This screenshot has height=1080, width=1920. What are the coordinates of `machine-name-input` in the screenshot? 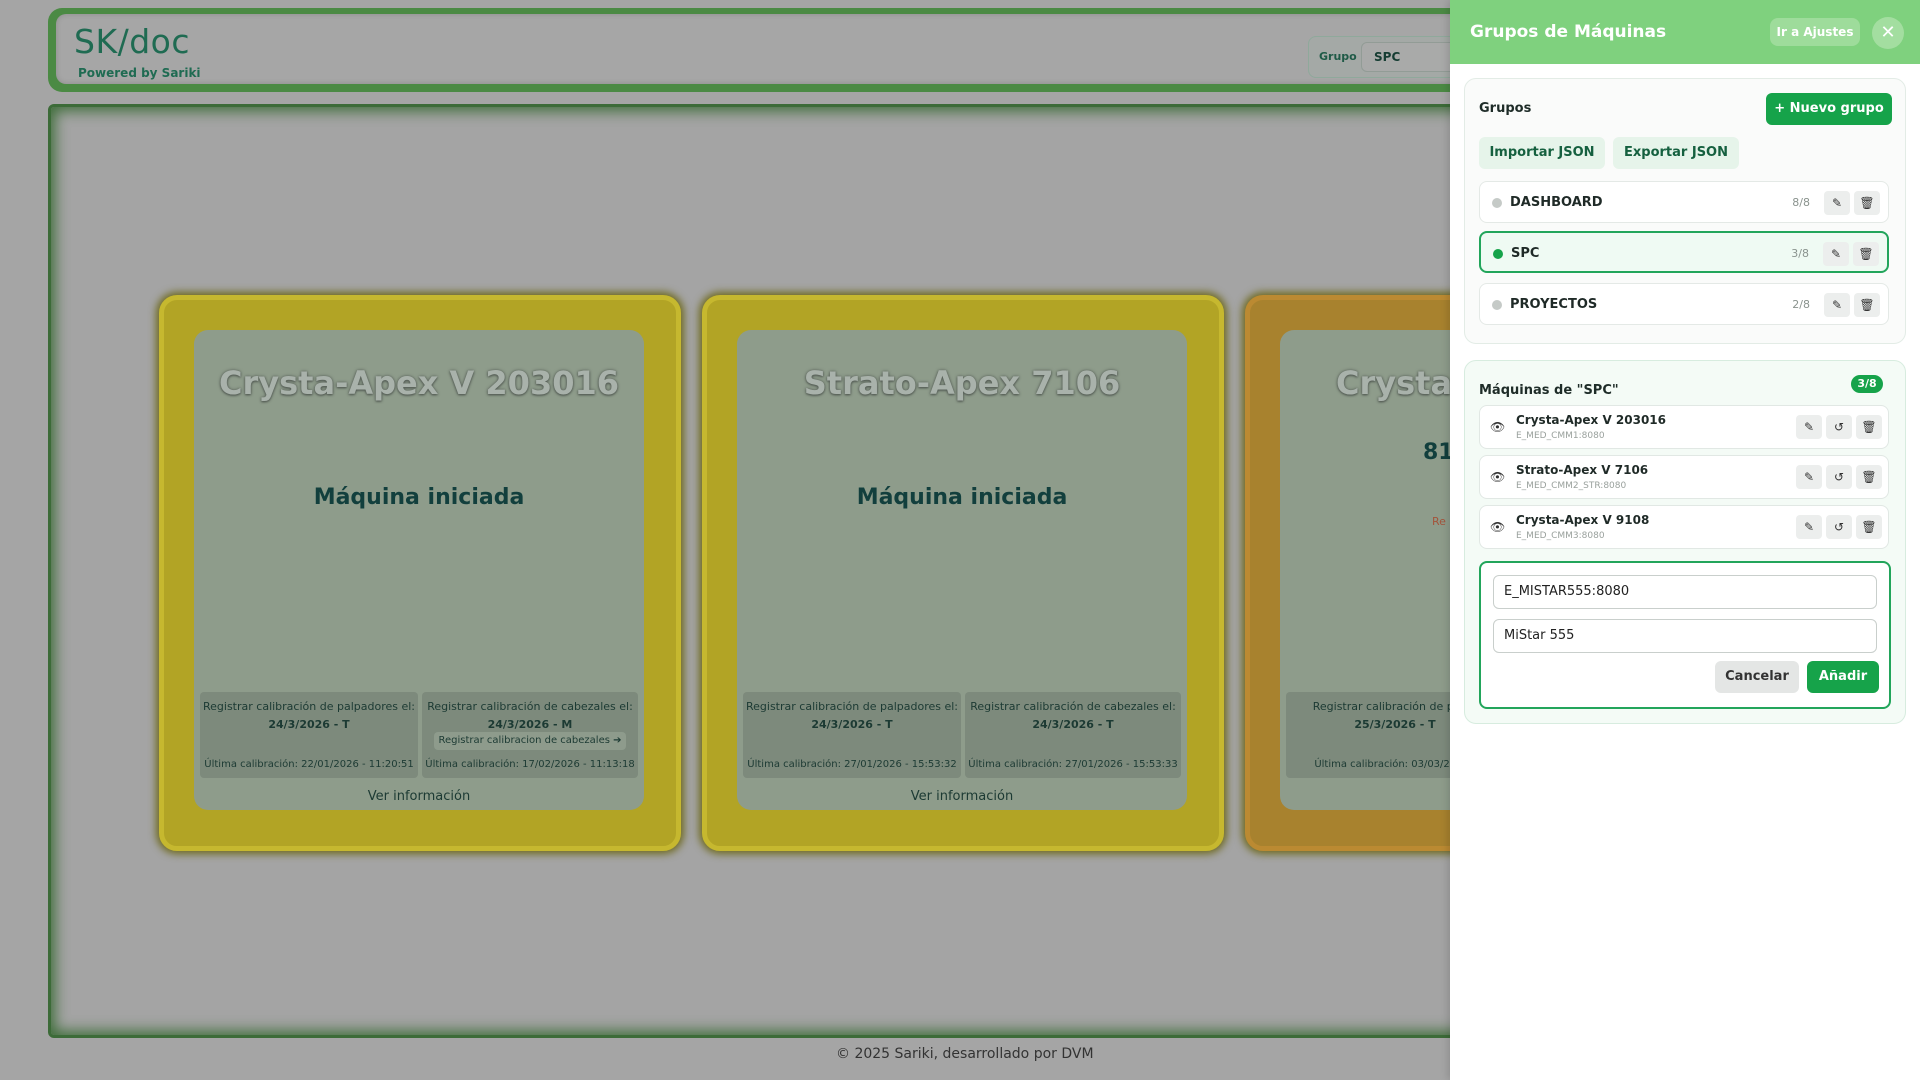 It's located at (1685, 636).